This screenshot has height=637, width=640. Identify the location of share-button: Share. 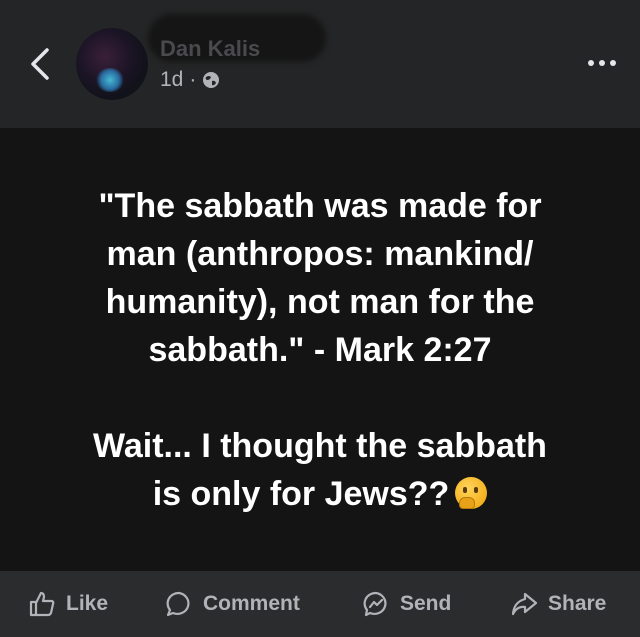
(558, 604).